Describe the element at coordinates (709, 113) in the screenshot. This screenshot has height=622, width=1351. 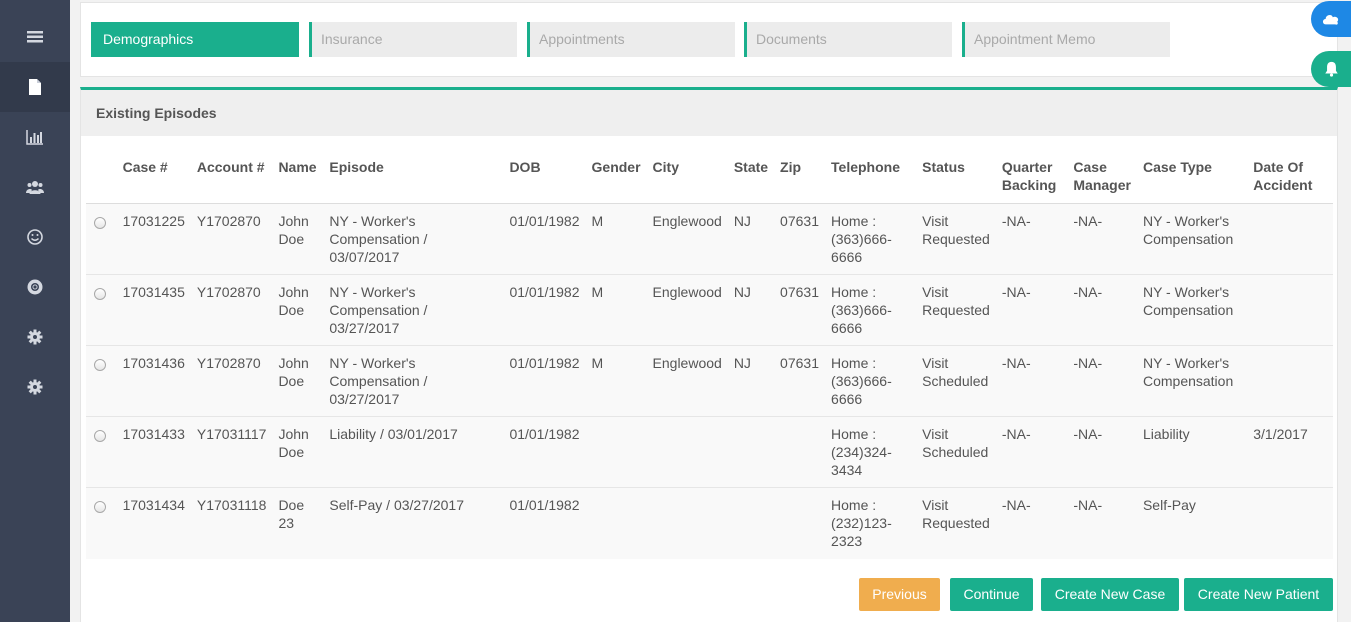
I see `panel-title: Existing Episodes` at that location.